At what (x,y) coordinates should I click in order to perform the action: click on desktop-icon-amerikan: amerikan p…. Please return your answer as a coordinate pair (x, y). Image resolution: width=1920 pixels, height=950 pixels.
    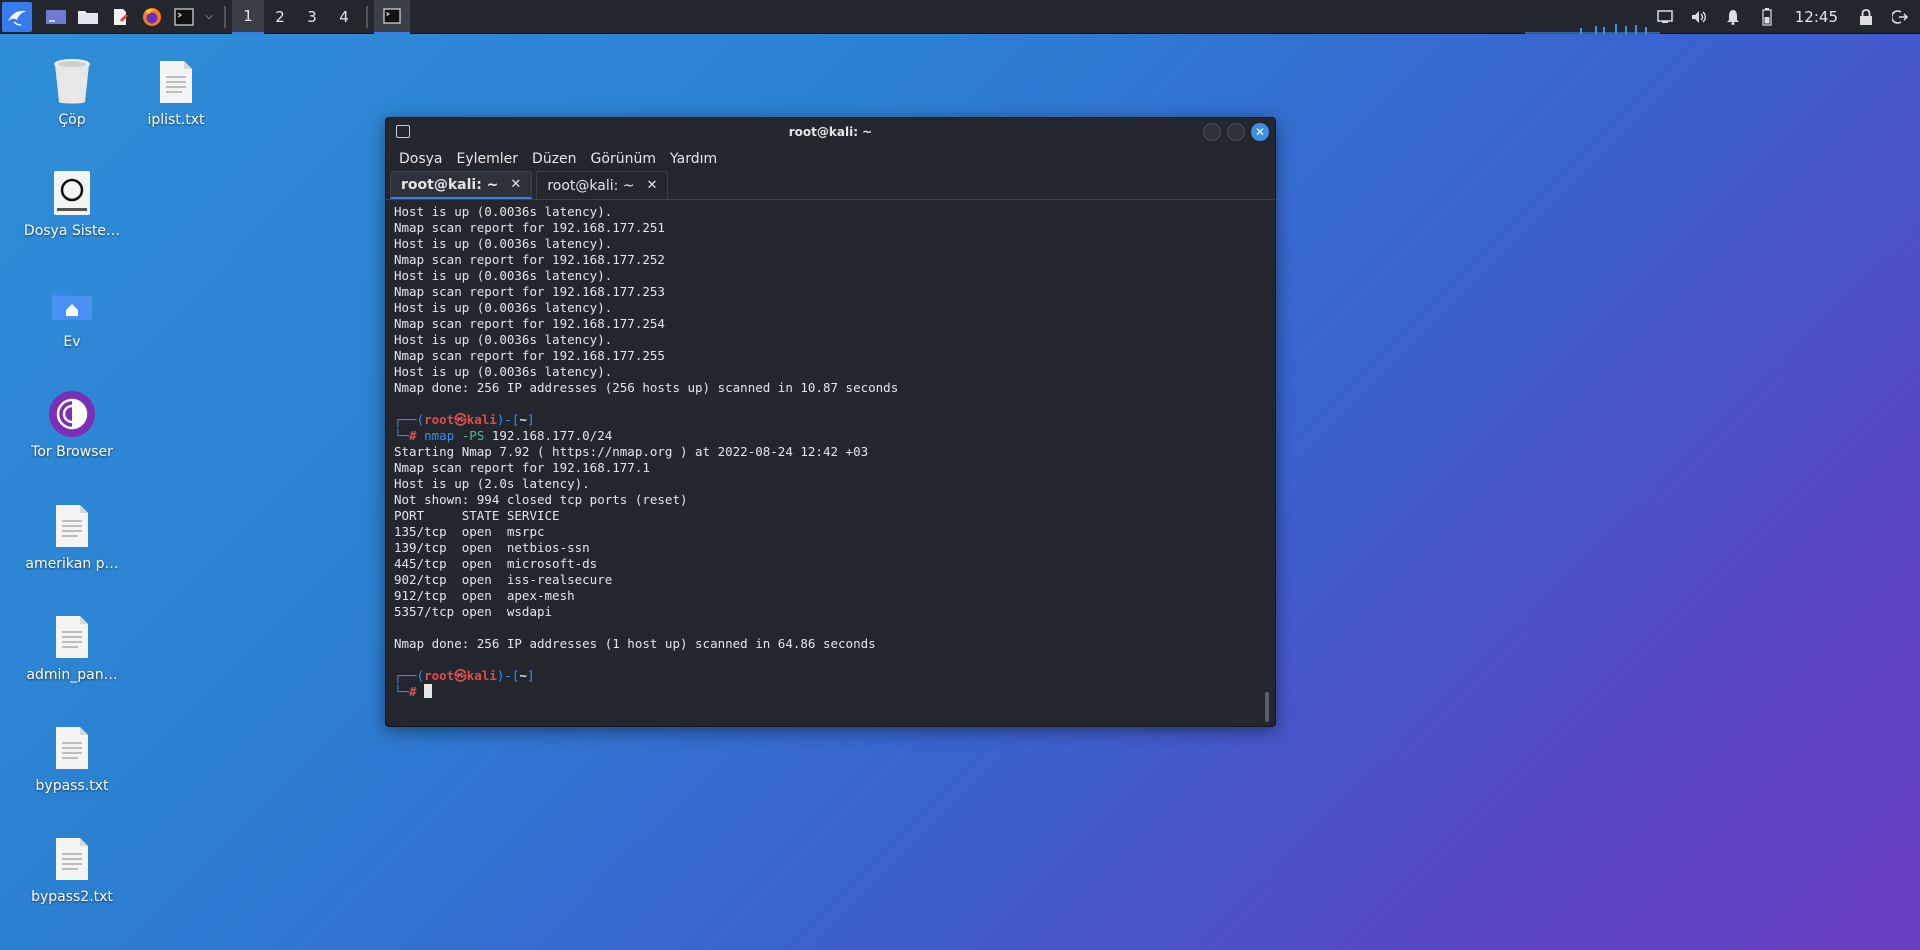
    Looking at the image, I should click on (72, 537).